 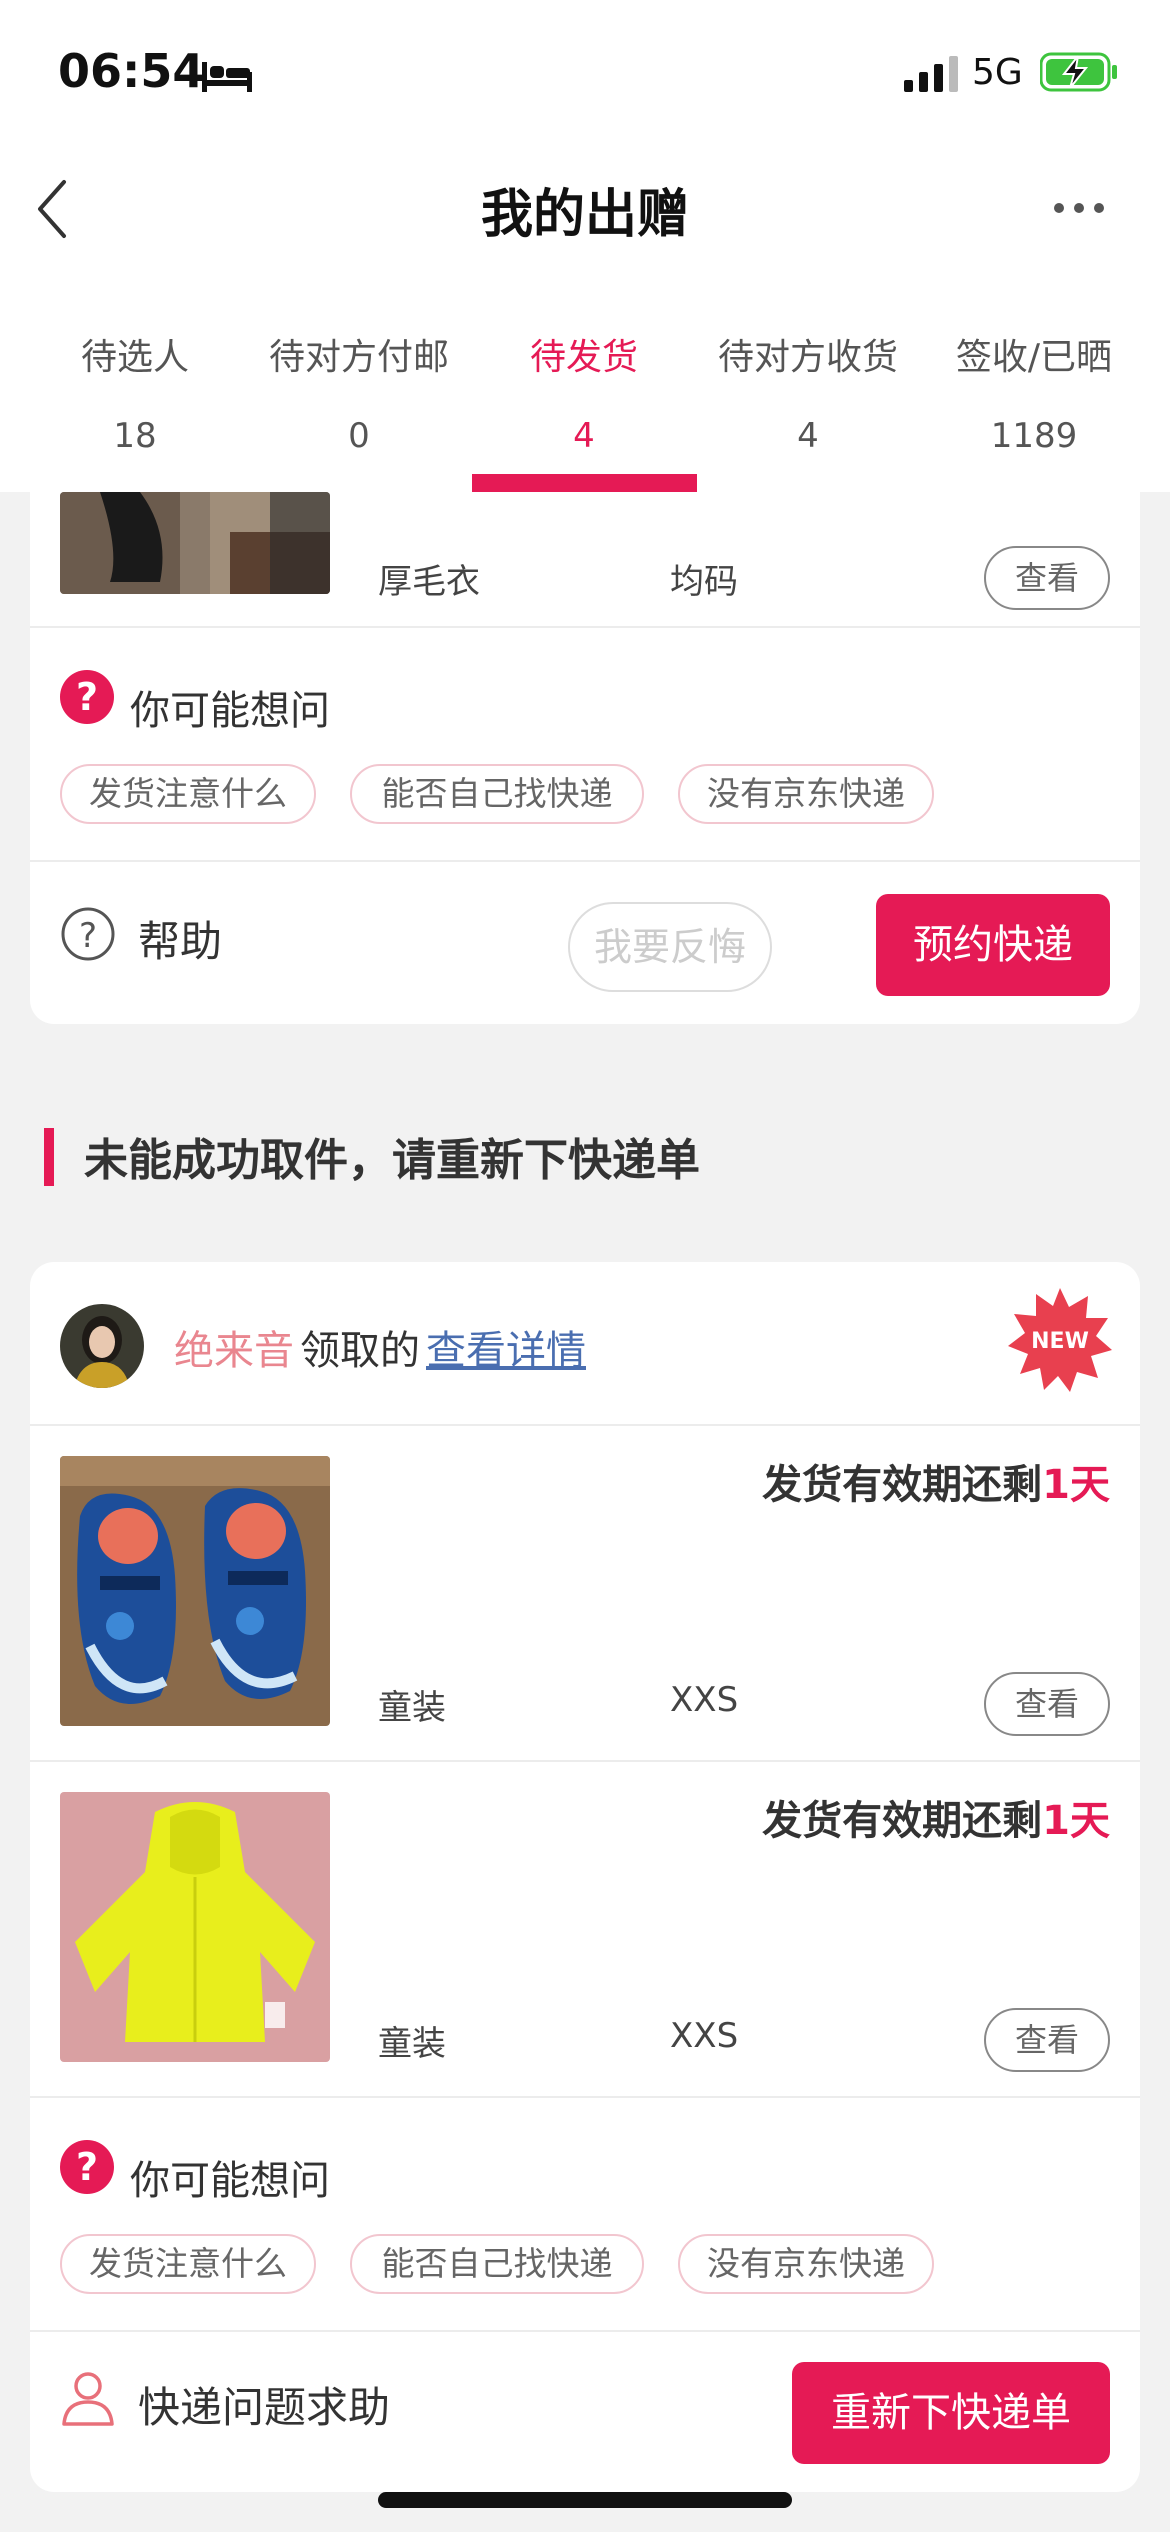 What do you see at coordinates (135, 381) in the screenshot?
I see `tab-pending-selection: 待选人 18` at bounding box center [135, 381].